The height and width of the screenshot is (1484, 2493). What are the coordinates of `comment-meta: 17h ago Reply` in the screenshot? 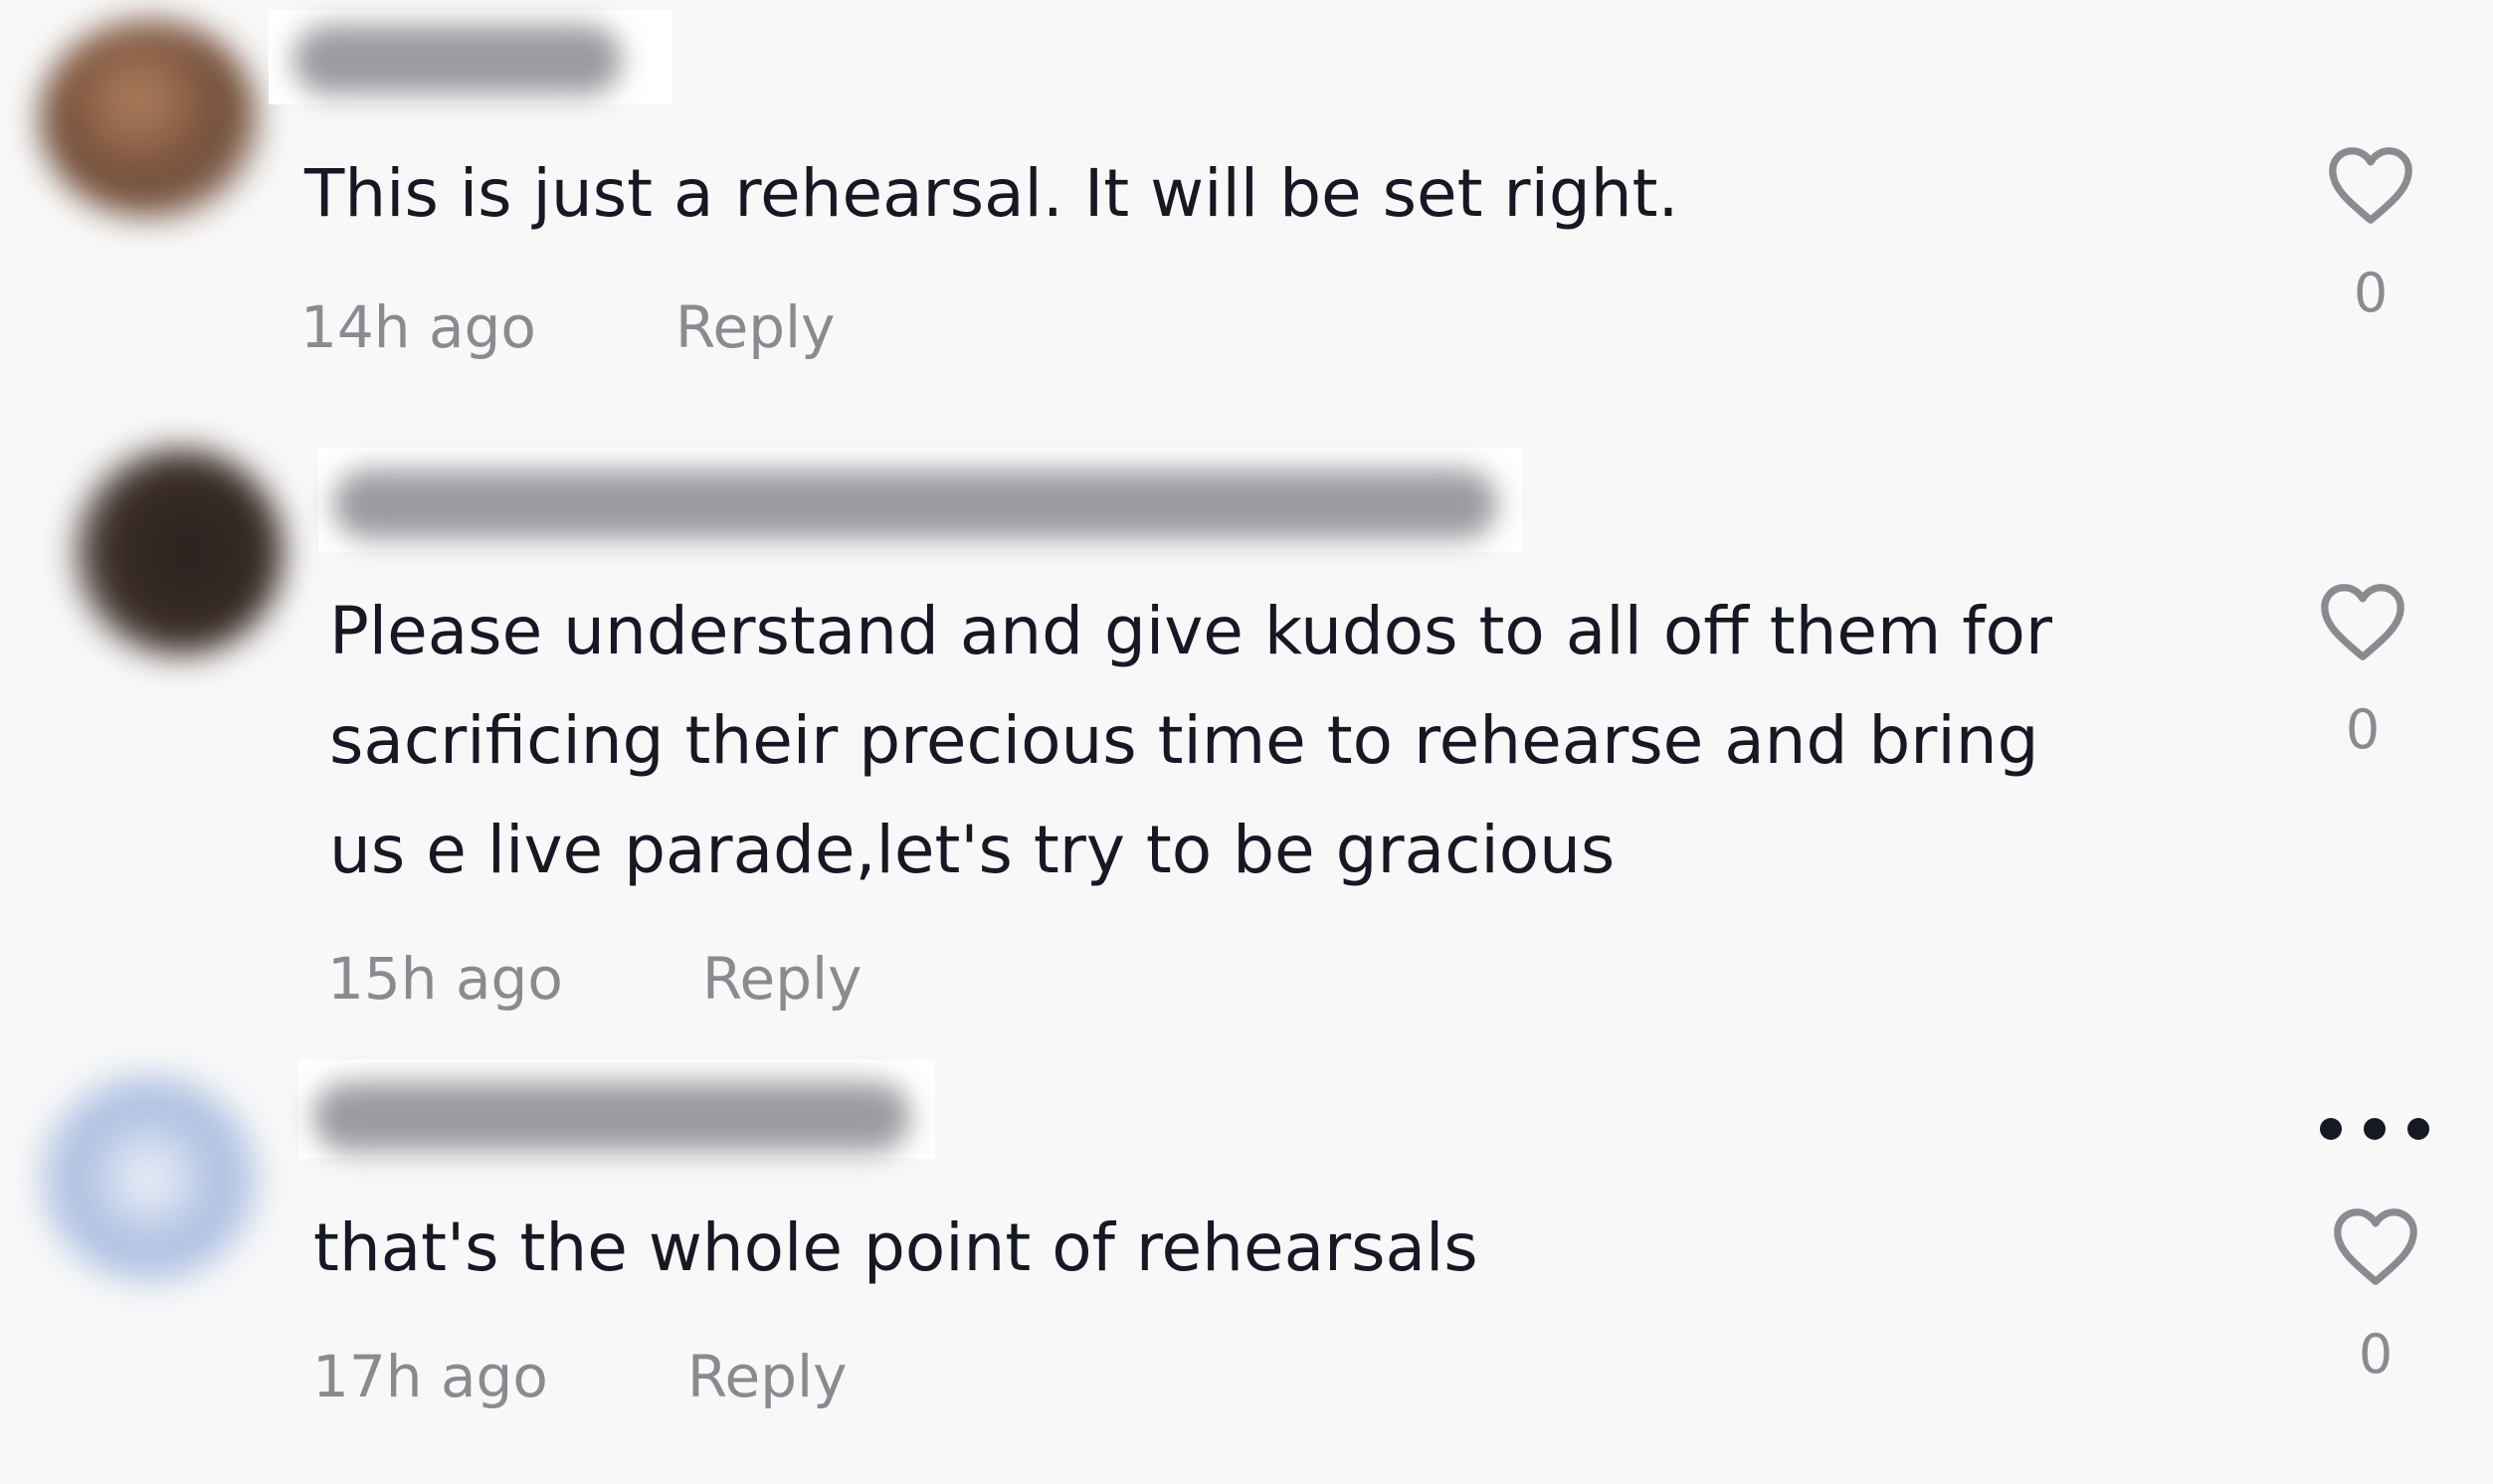 It's located at (579, 1376).